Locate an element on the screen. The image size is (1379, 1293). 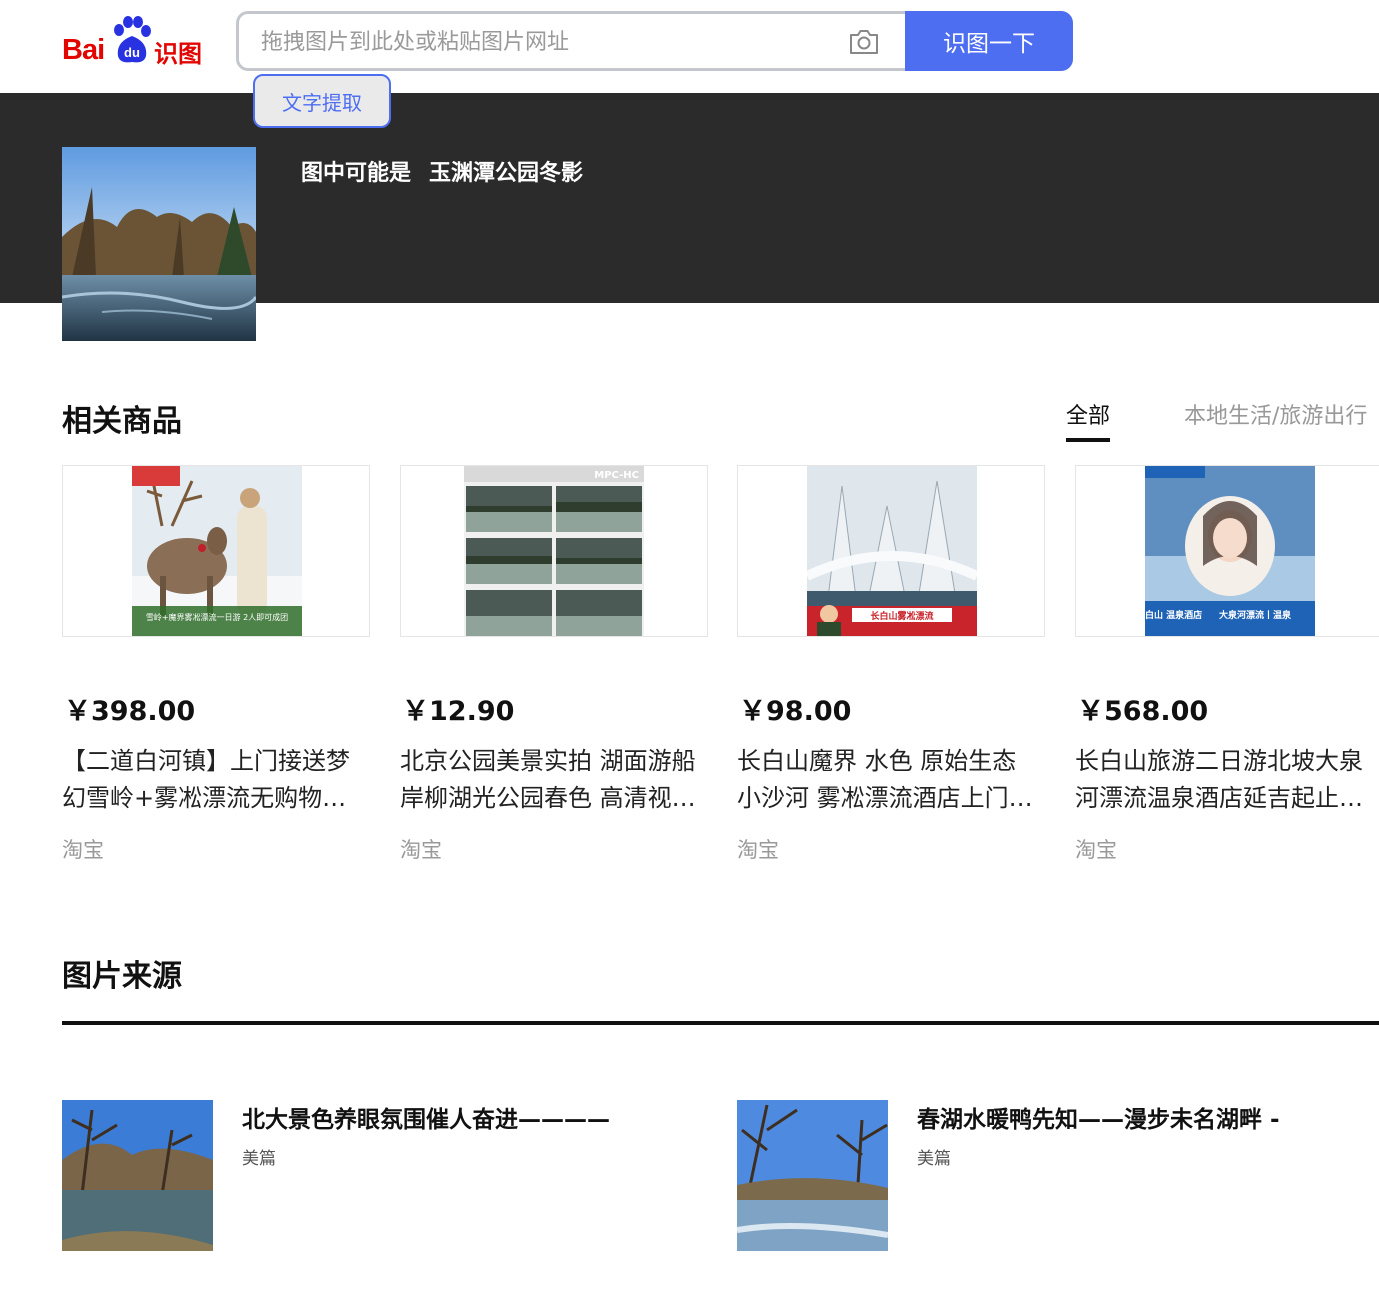
source-item: 春湖水暖鸭先知——漫步未名湖畔 - 美篇 is located at coordinates (1037, 1176).